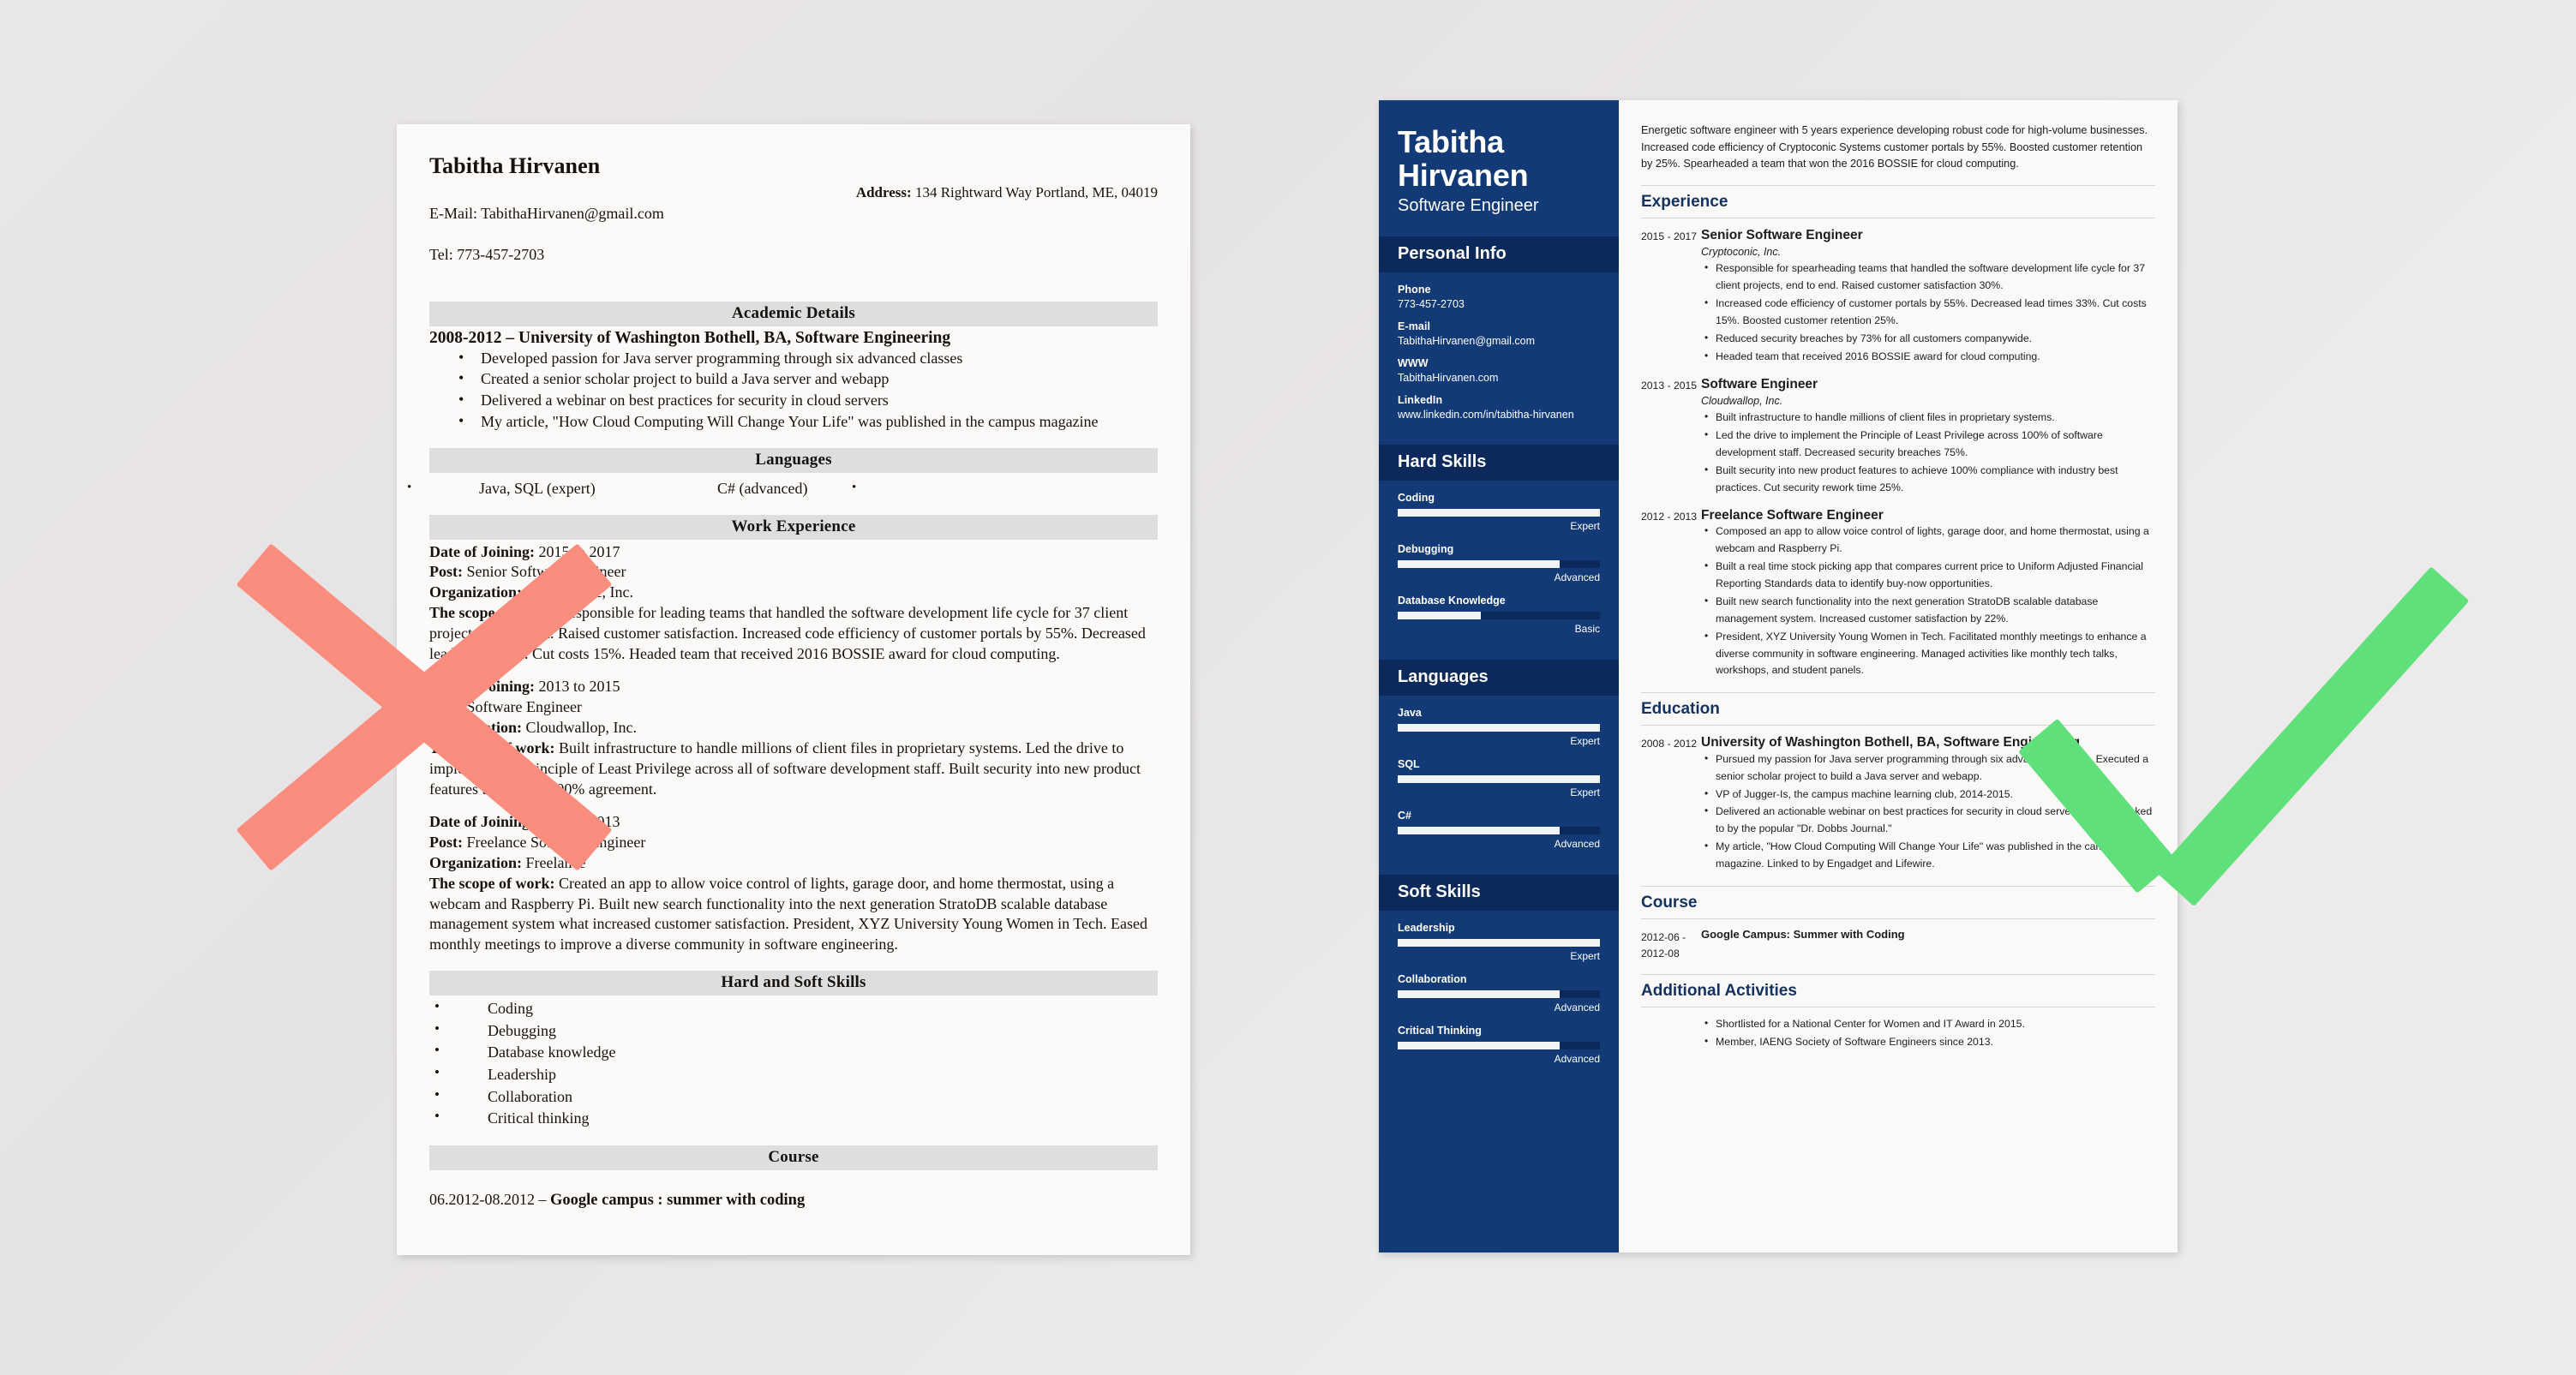 This screenshot has height=1375, width=2576. What do you see at coordinates (883, 192) in the screenshot?
I see `bad-resume-address-label: Address:` at bounding box center [883, 192].